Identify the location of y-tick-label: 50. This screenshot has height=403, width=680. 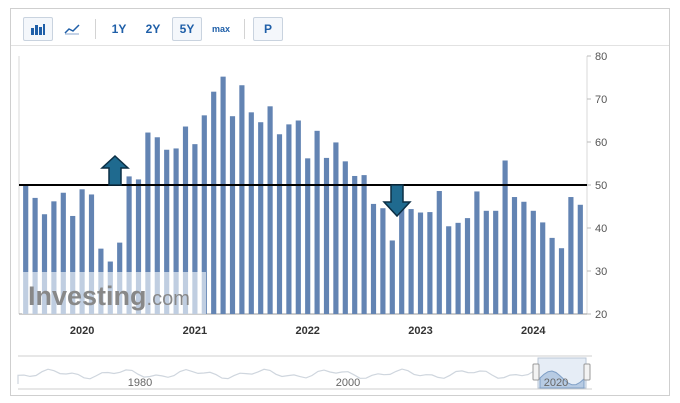
(601, 186).